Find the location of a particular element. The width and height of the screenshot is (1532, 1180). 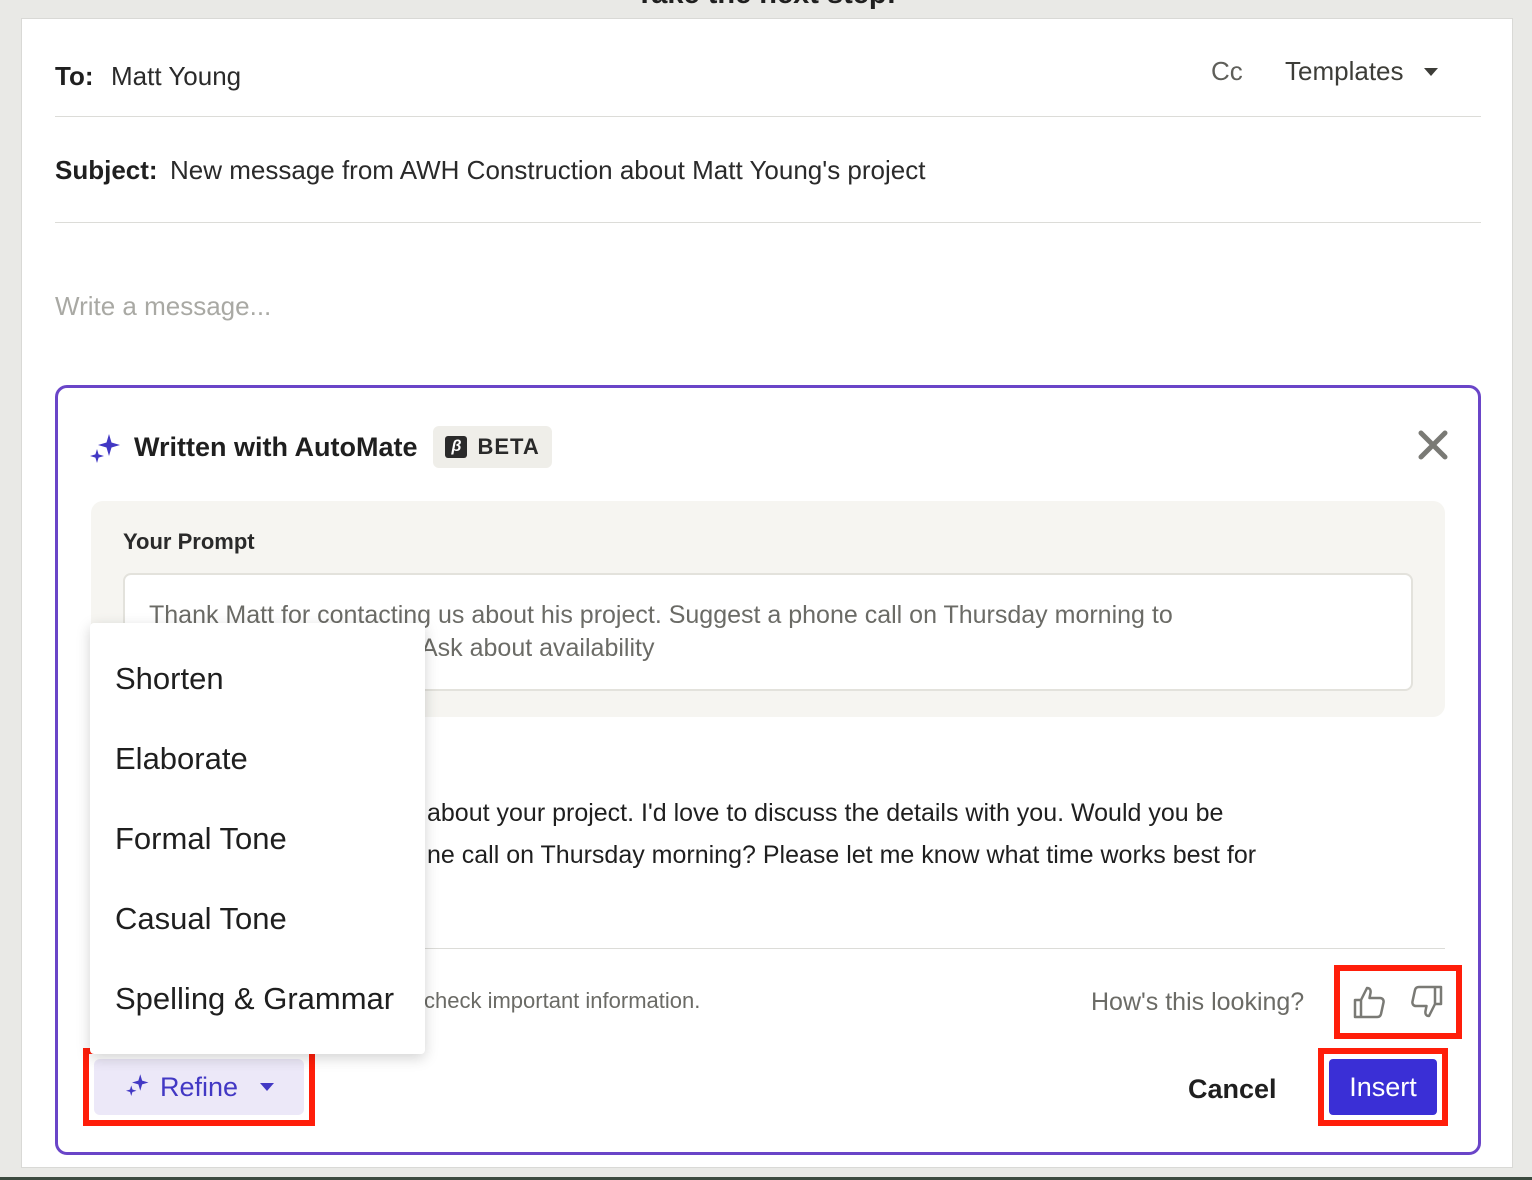

refine-label: Refine is located at coordinates (199, 1086).